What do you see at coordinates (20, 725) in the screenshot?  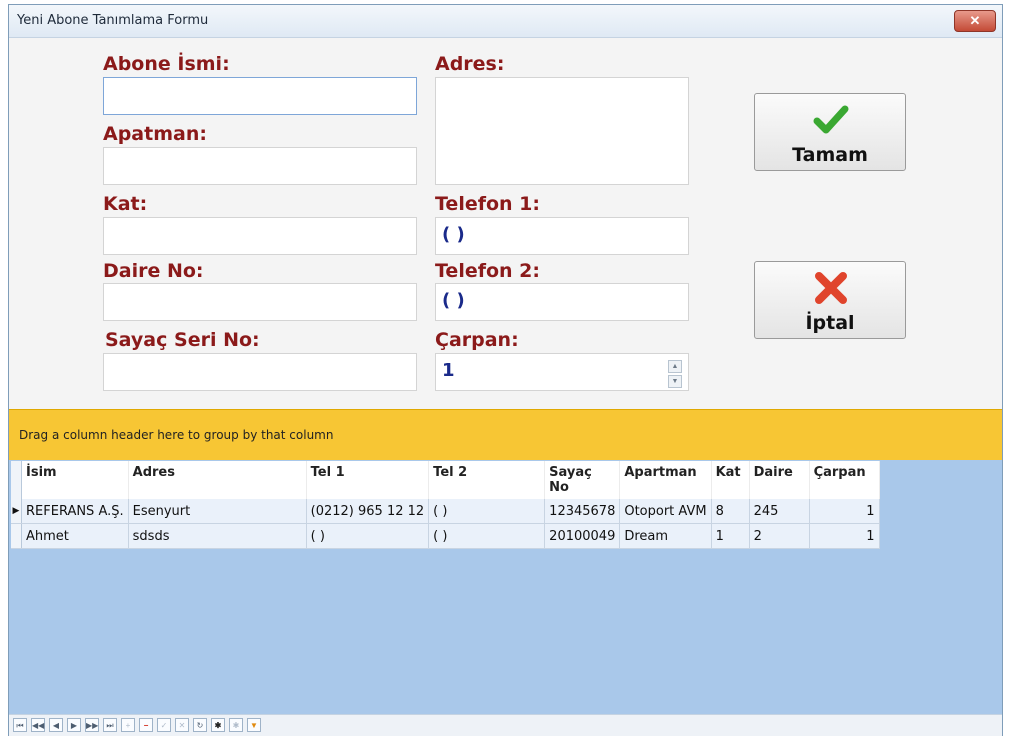 I see `first-record-icon: ⏮` at bounding box center [20, 725].